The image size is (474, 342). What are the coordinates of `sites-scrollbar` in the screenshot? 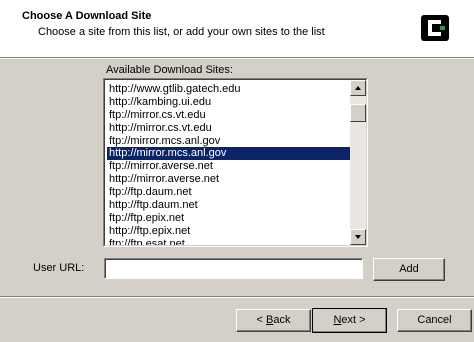 It's located at (358, 162).